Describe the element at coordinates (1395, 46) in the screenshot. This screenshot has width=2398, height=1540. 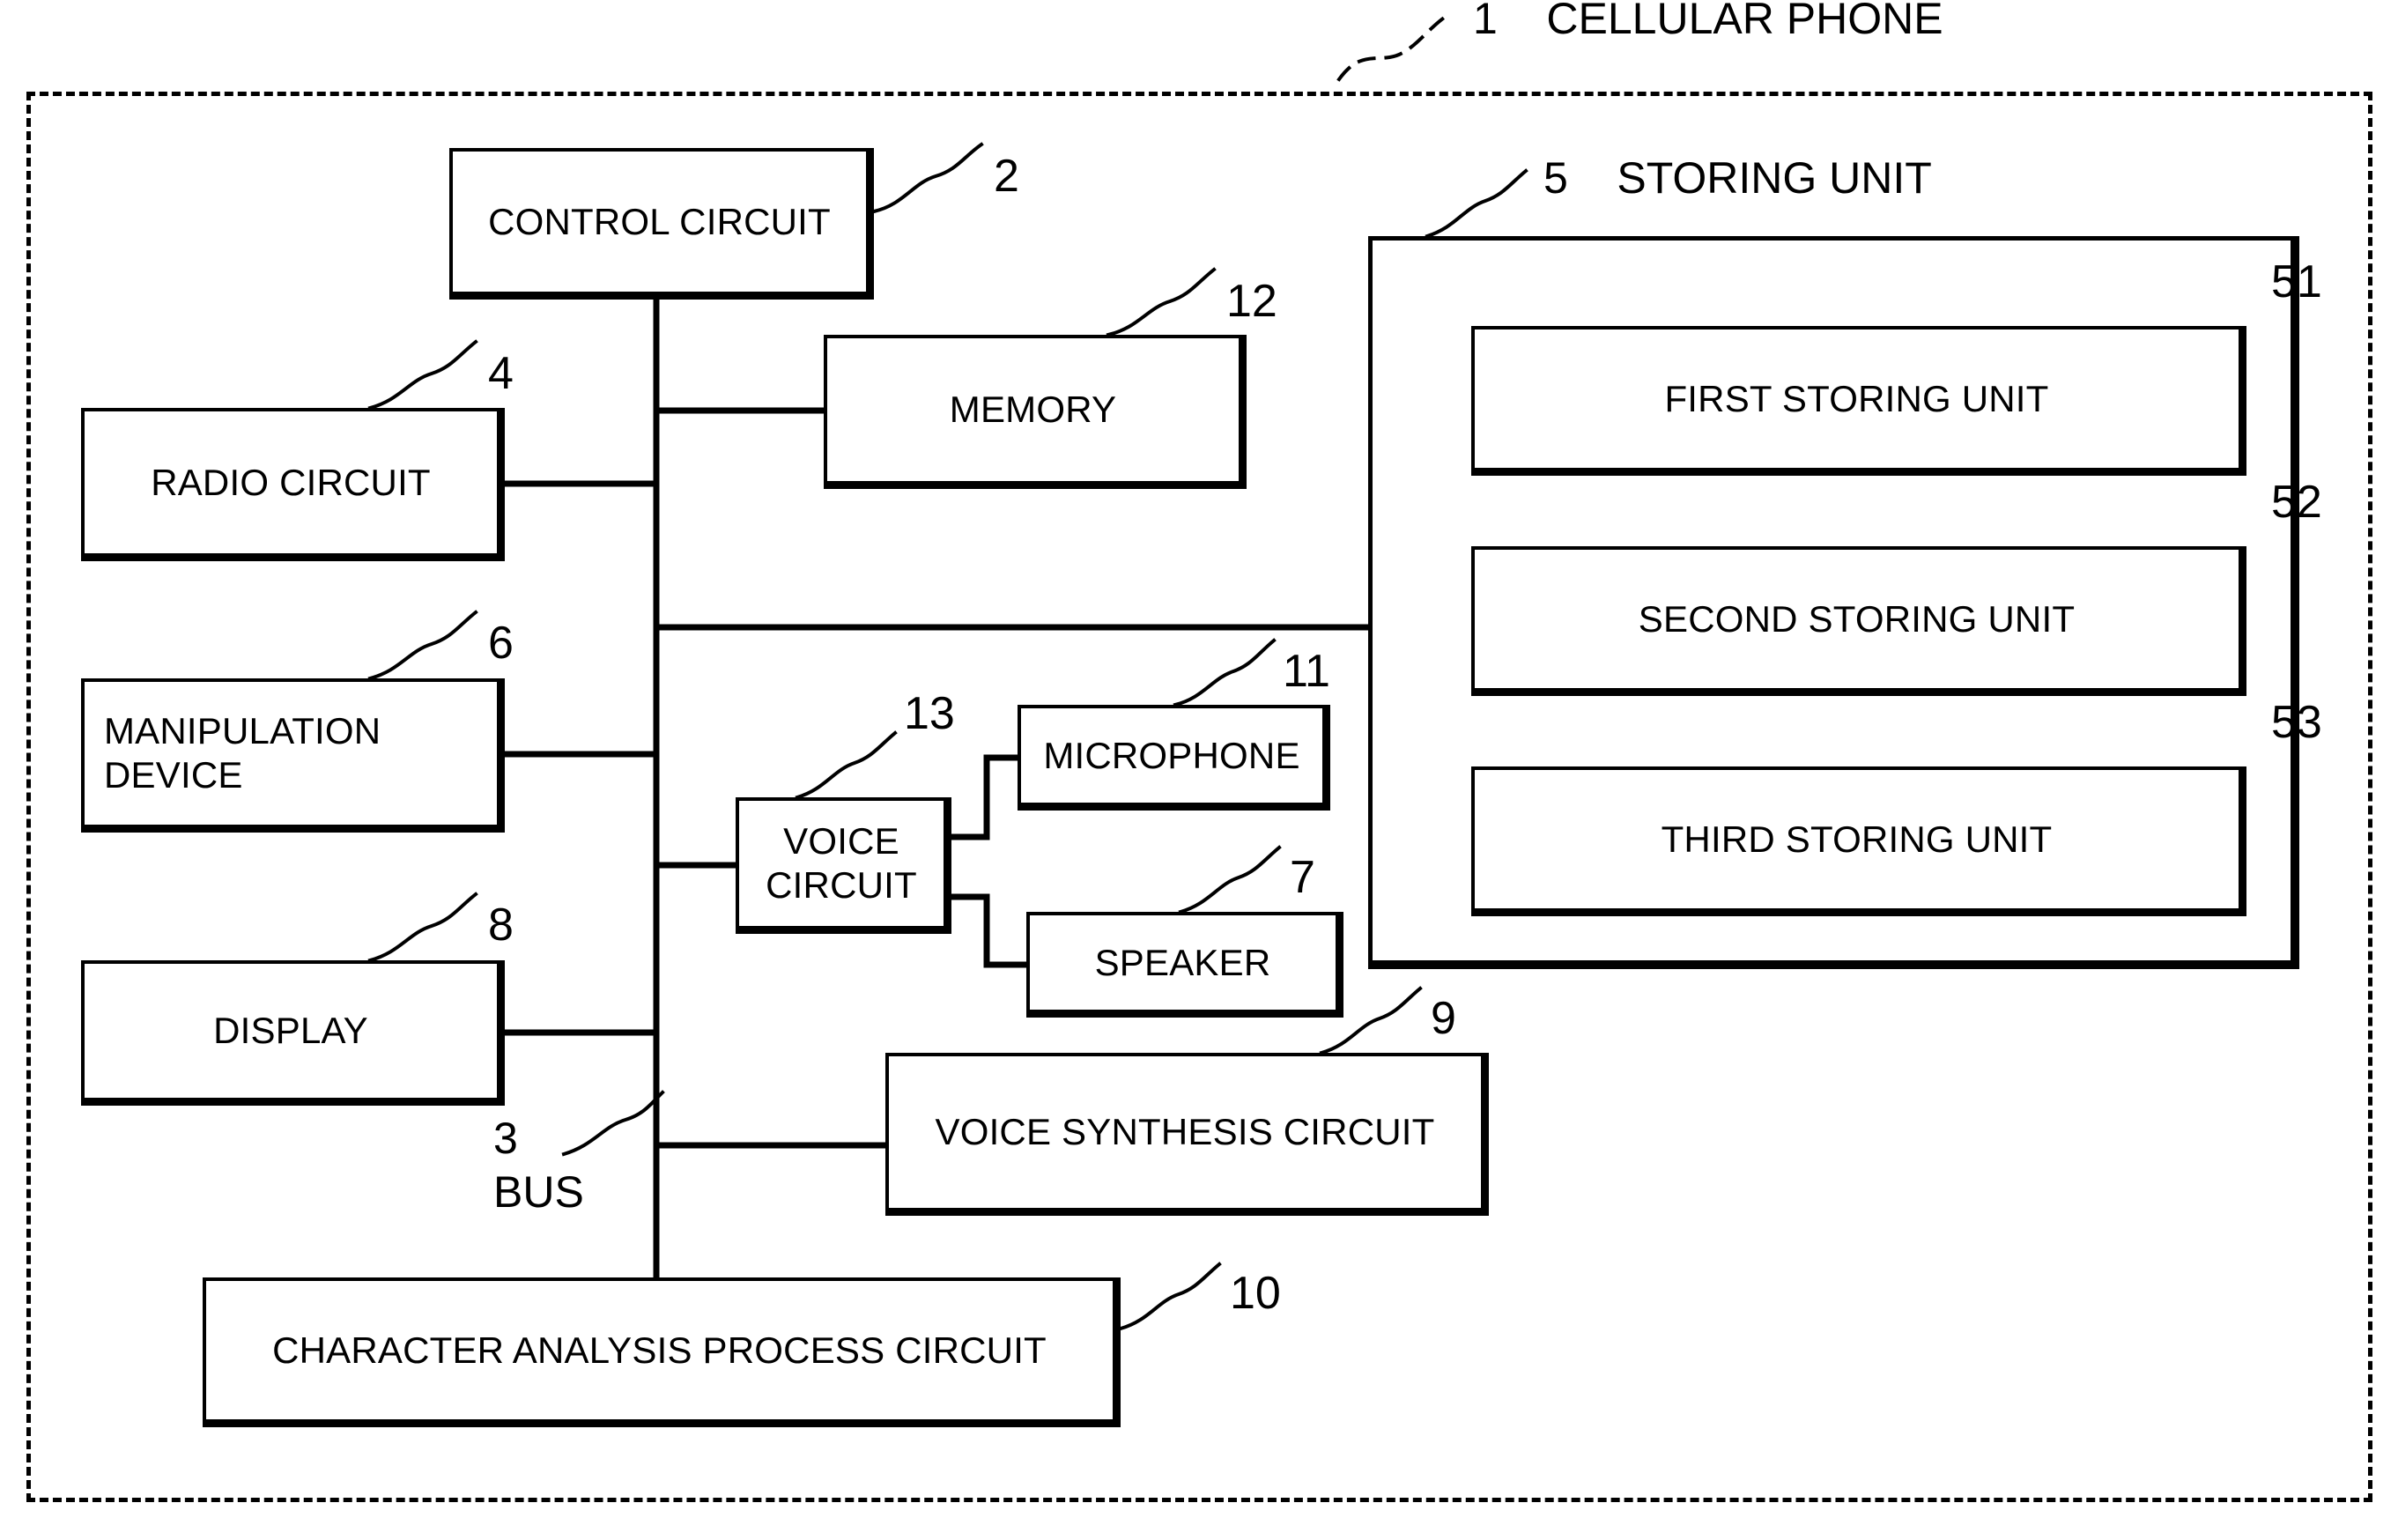
I see `leader-cellular-phone` at that location.